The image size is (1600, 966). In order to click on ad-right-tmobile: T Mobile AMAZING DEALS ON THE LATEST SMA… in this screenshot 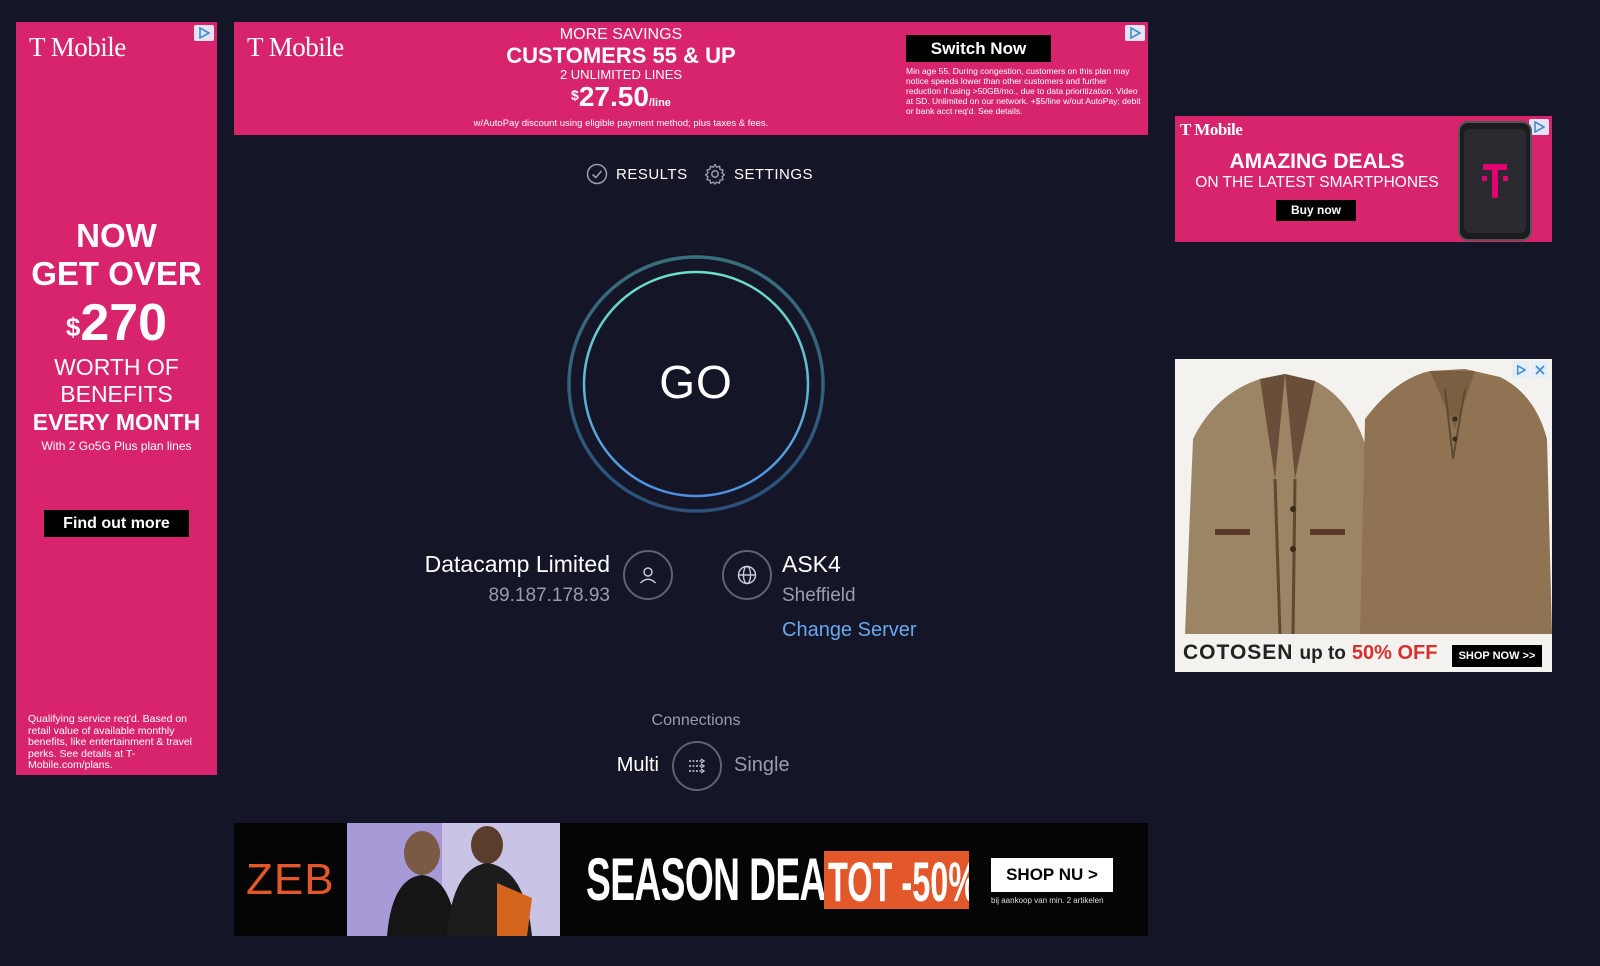, I will do `click(1363, 179)`.